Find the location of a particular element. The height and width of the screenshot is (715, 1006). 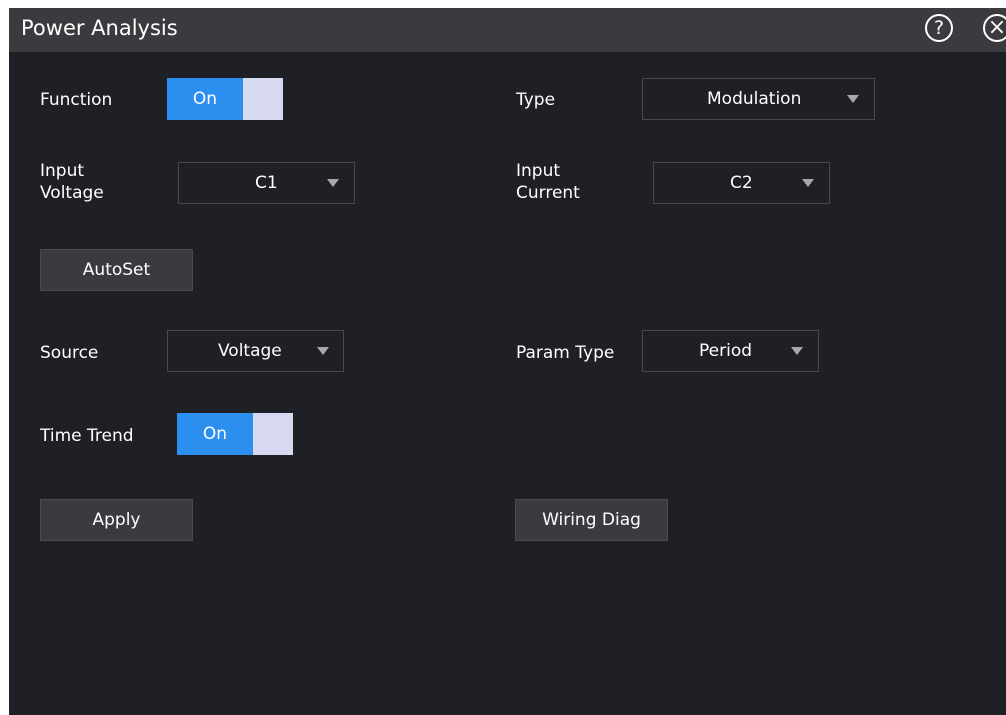

time-trend-toggle: On is located at coordinates (235, 434).